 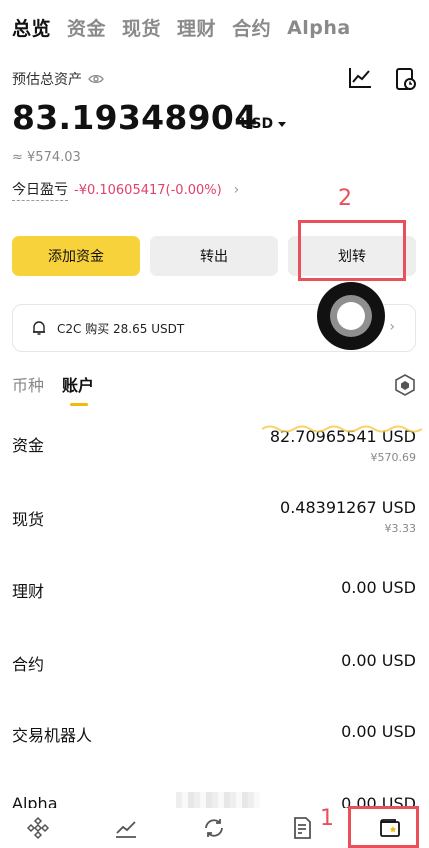 What do you see at coordinates (121, 328) in the screenshot?
I see `c2c-text: C2C 购买 28.65 USDT` at bounding box center [121, 328].